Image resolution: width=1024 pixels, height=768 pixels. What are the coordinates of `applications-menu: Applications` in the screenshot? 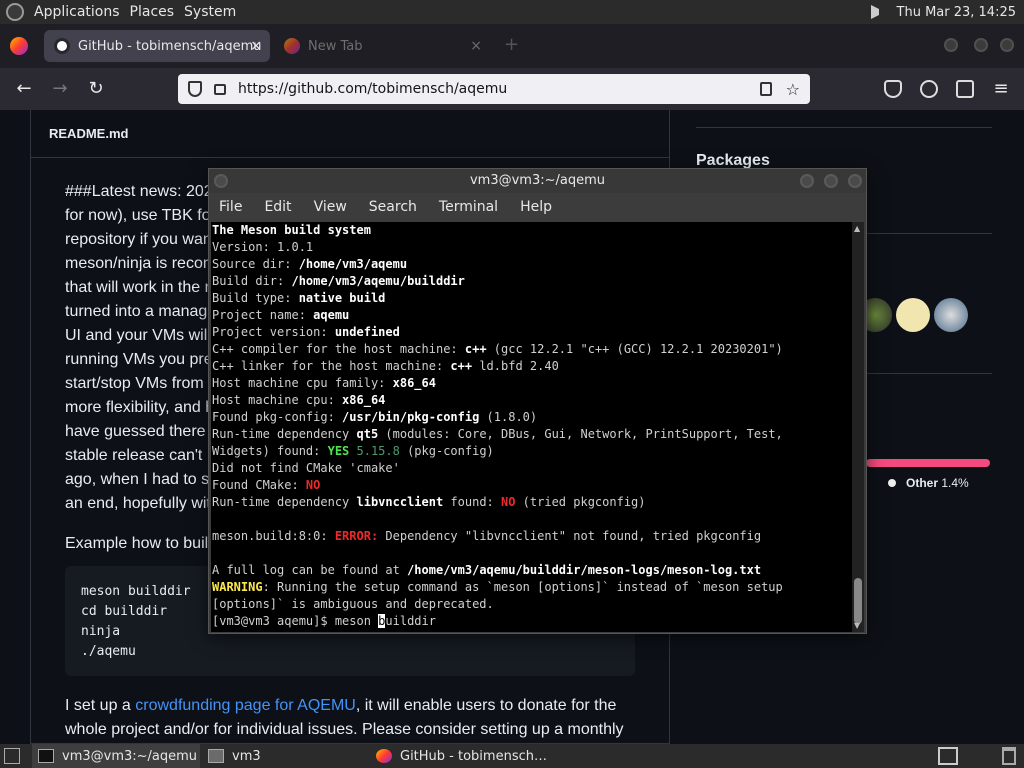 It's located at (77, 12).